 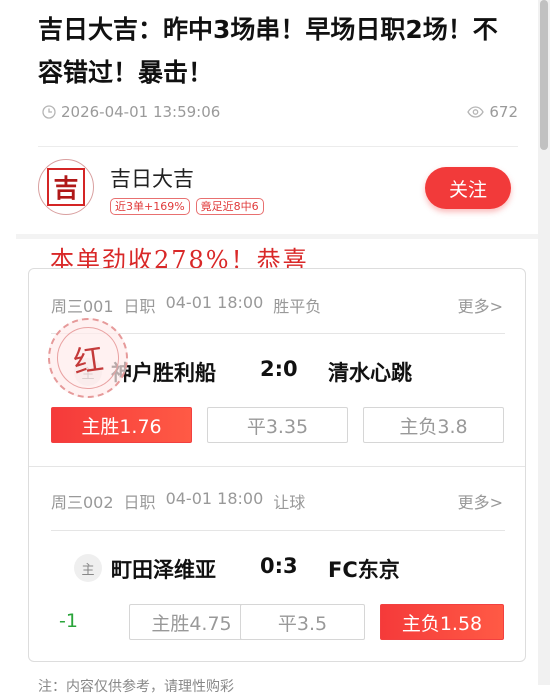 What do you see at coordinates (88, 358) in the screenshot?
I see `stamp-text: 红` at bounding box center [88, 358].